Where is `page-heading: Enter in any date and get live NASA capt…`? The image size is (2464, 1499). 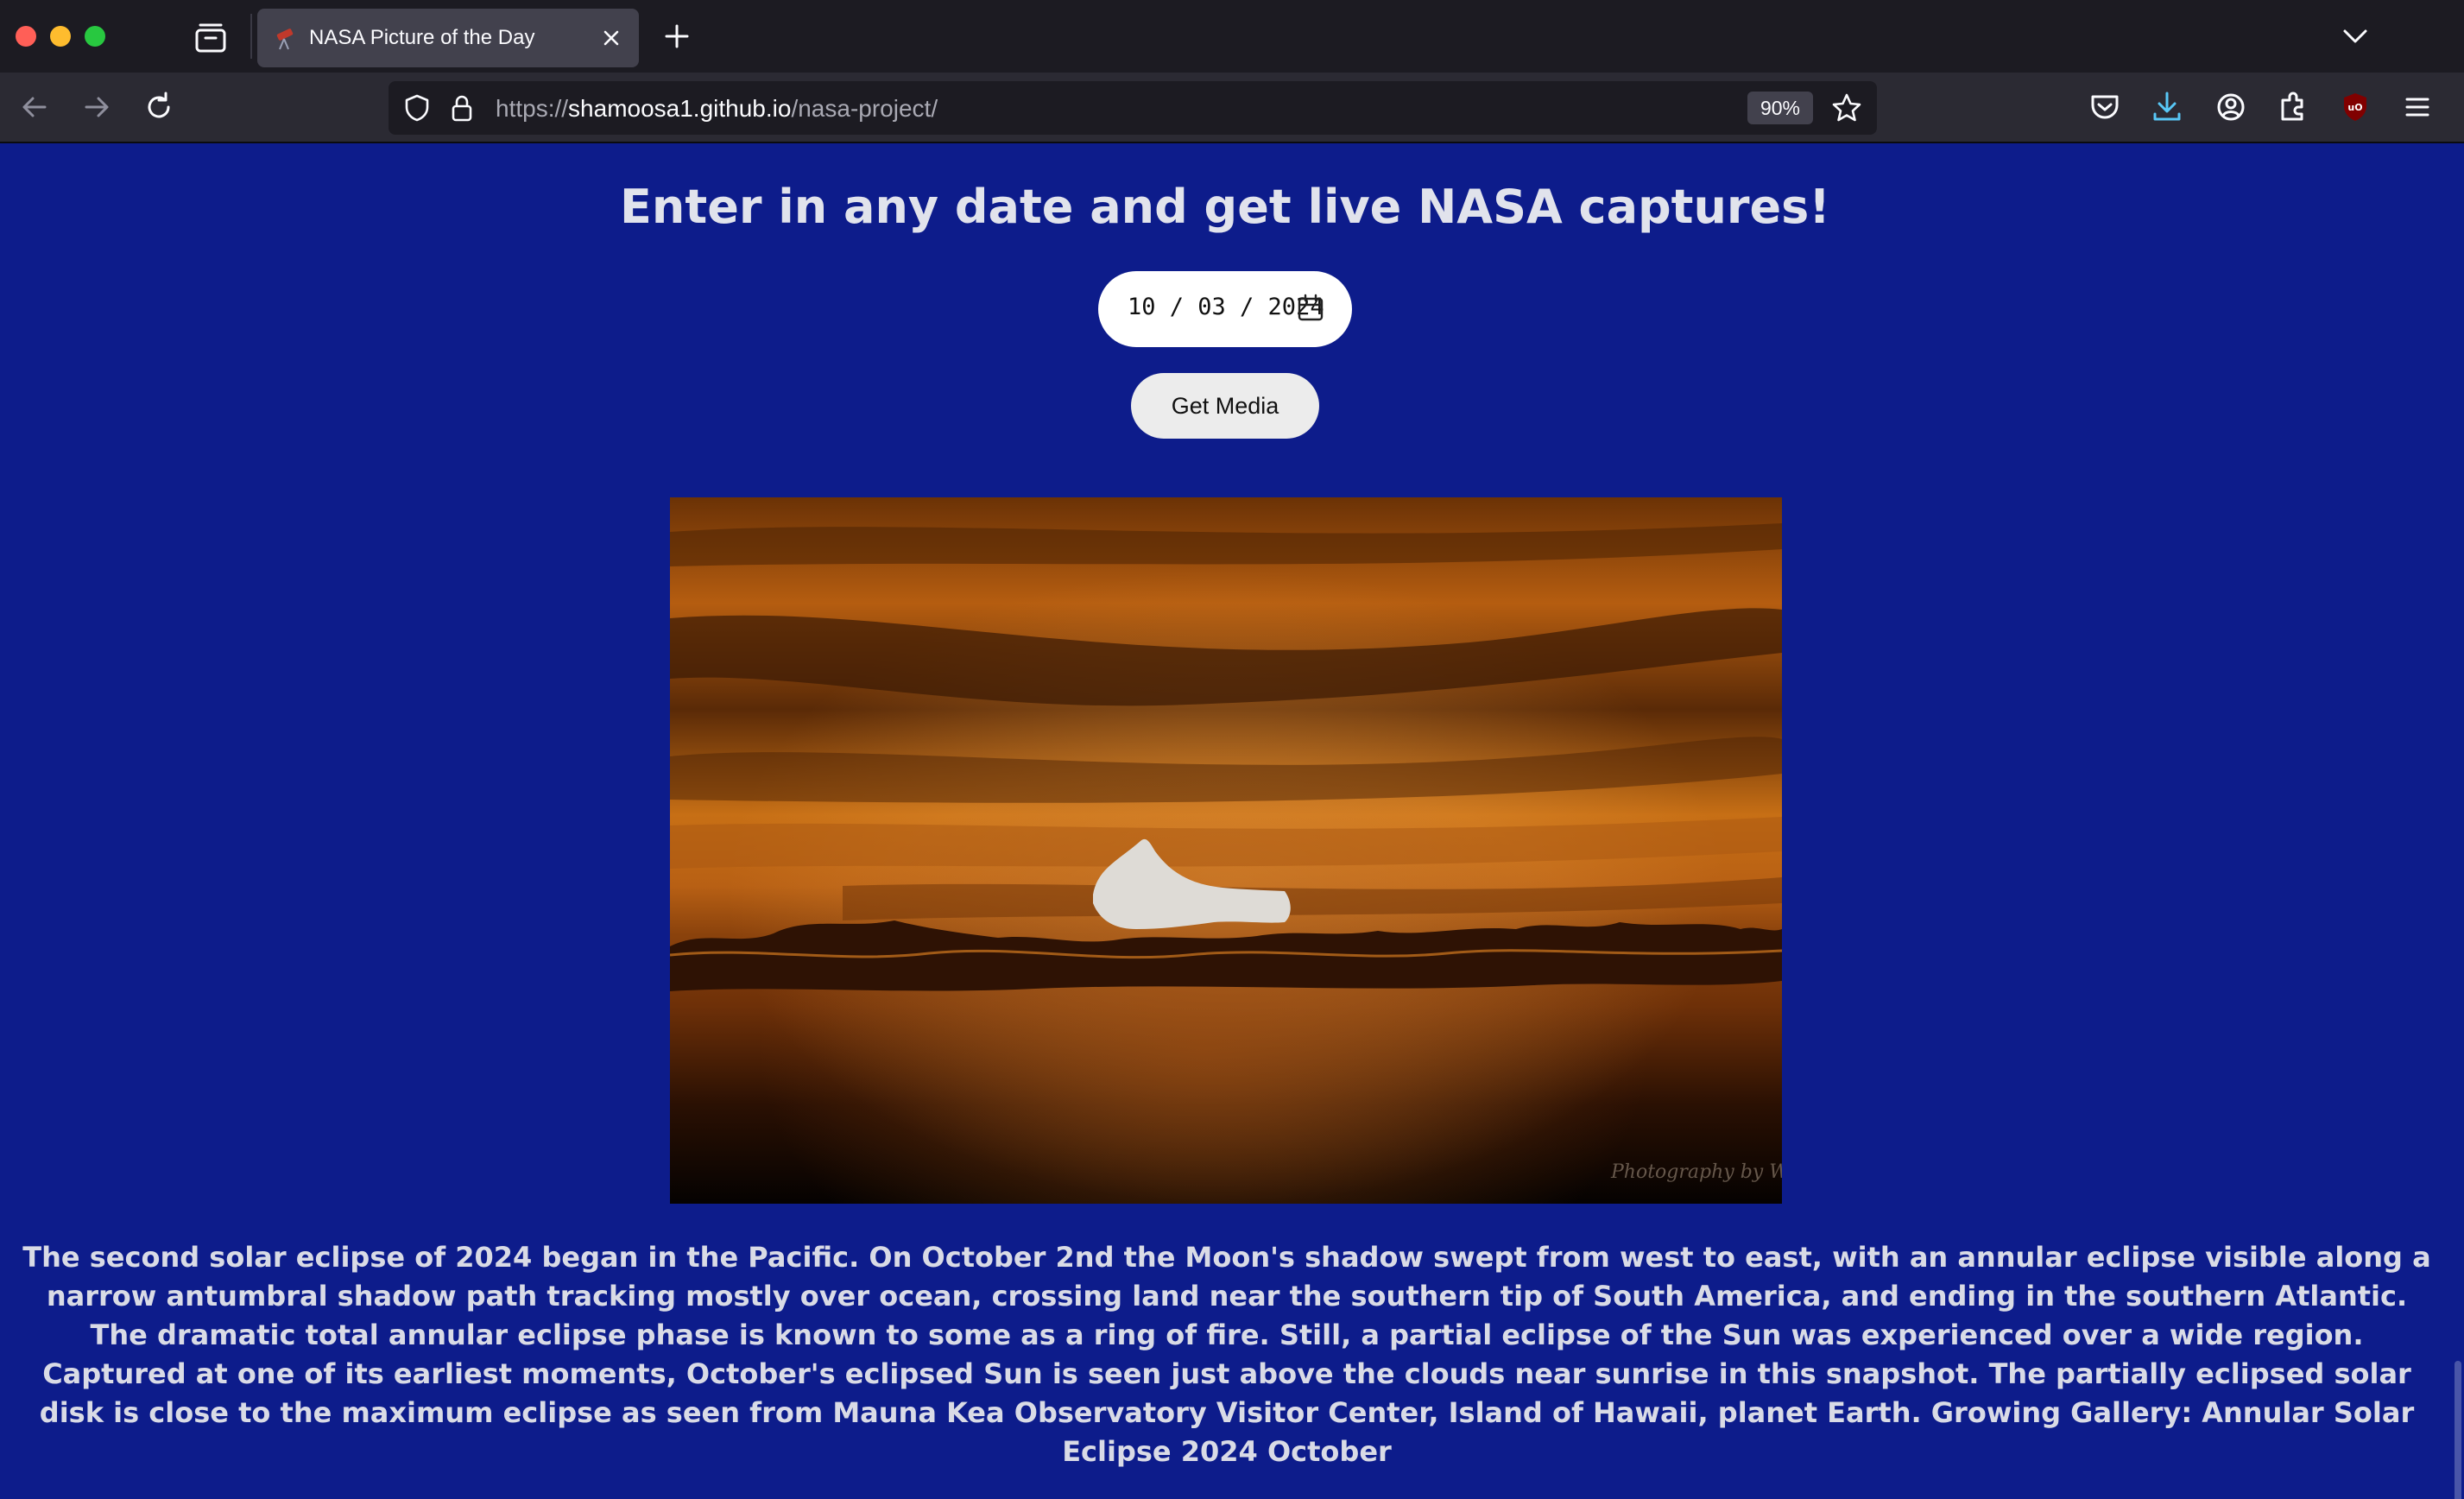 page-heading: Enter in any date and get live NASA capt… is located at coordinates (1225, 207).